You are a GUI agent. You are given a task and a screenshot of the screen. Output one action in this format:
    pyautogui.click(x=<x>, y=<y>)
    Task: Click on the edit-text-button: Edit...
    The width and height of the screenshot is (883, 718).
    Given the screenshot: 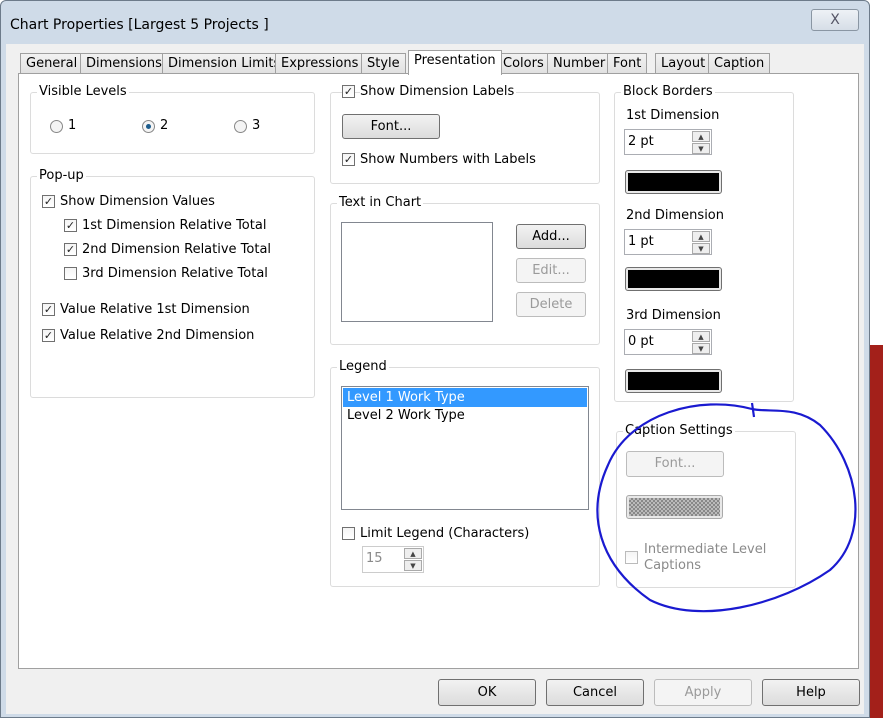 What is the action you would take?
    pyautogui.click(x=551, y=270)
    